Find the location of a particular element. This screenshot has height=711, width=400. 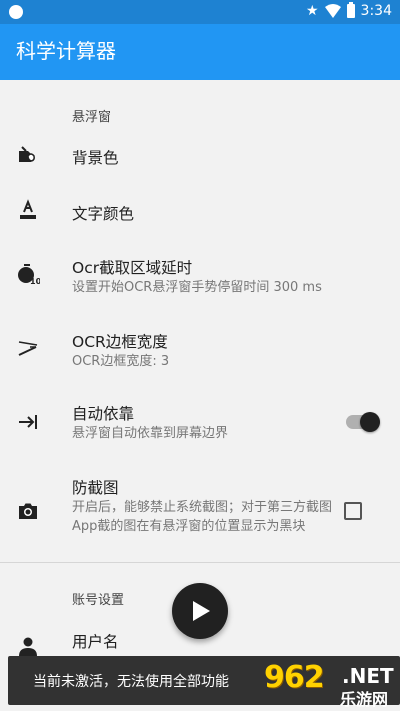

text-color-icon is located at coordinates (28, 209).